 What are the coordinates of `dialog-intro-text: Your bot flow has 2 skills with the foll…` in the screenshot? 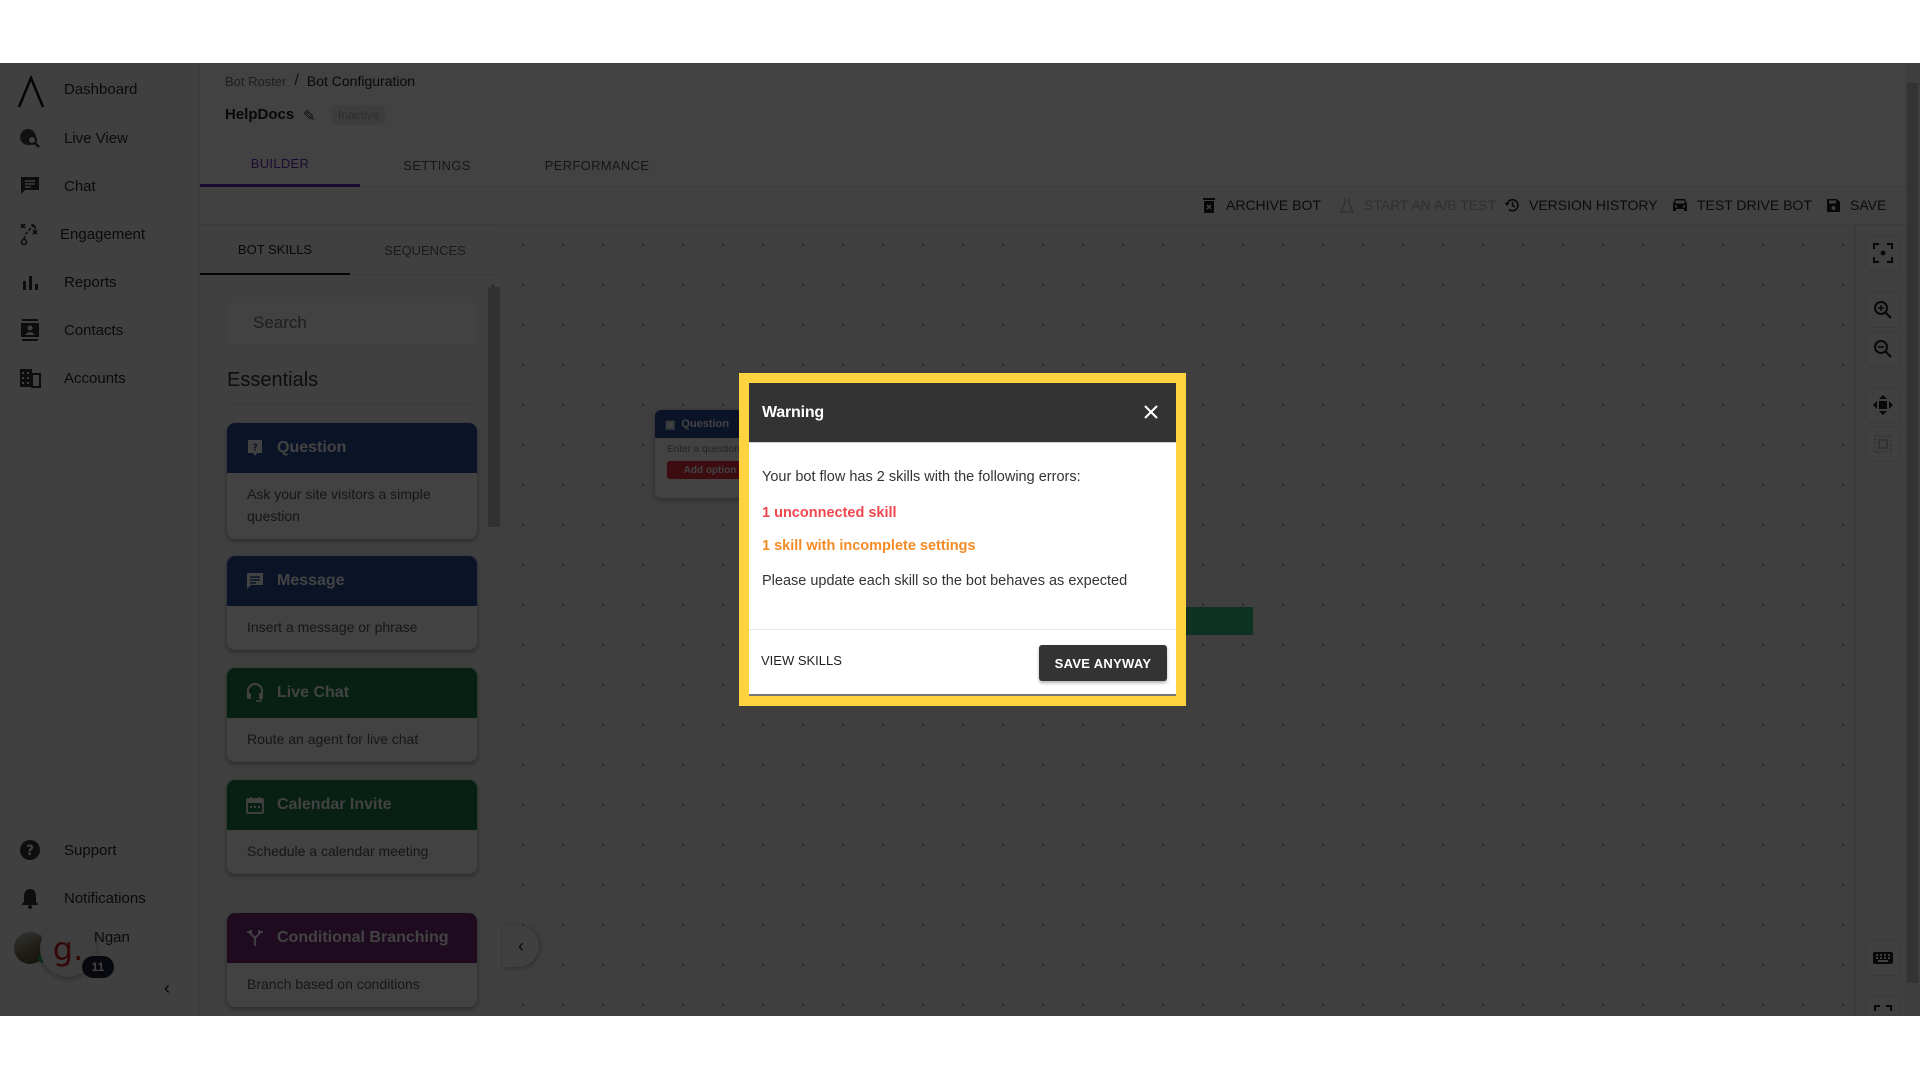 It's located at (921, 477).